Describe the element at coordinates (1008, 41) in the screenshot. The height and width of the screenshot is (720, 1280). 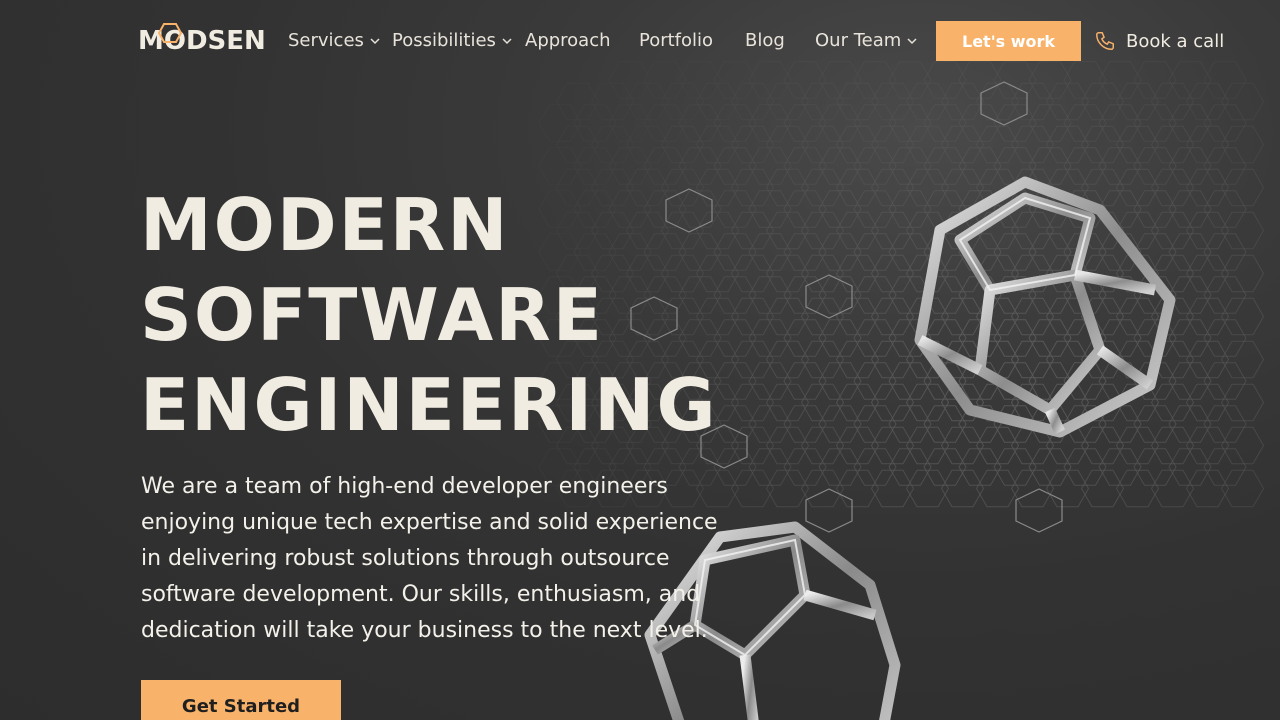
I see `lets-work-button: Let's work` at that location.